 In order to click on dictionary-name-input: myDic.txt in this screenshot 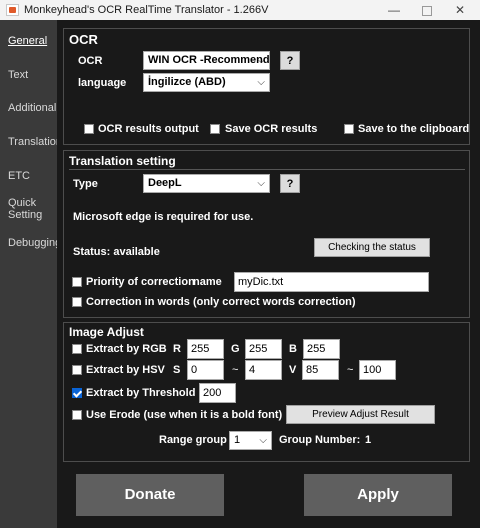, I will do `click(331, 282)`.